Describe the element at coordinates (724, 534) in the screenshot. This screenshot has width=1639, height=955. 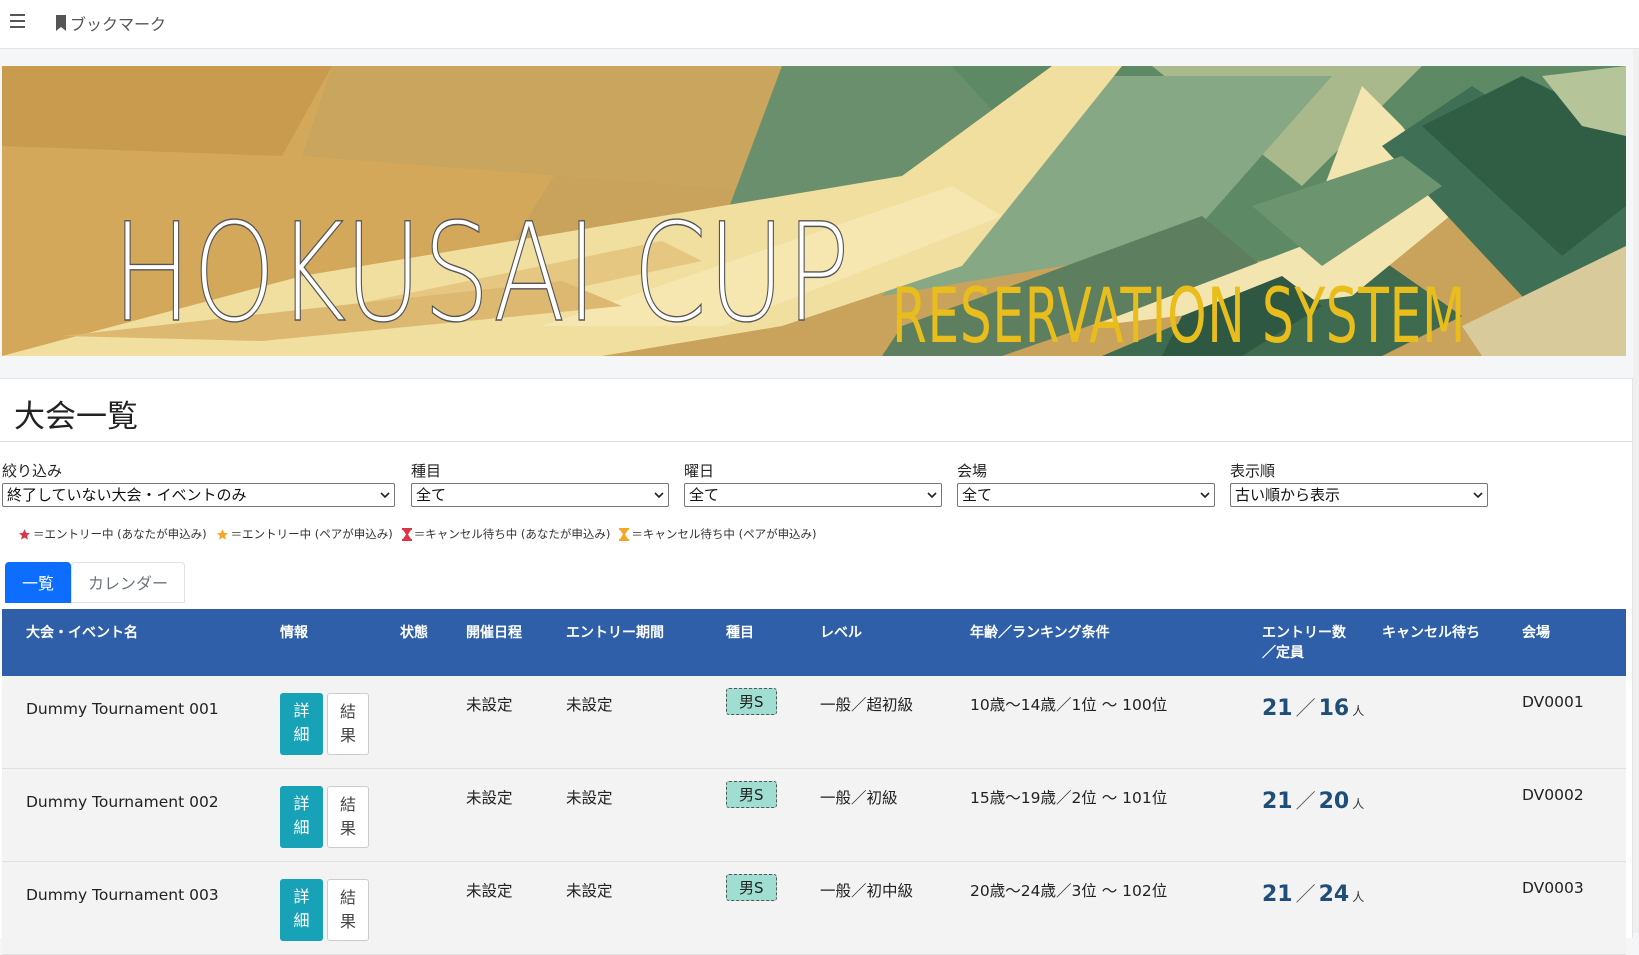
I see `legend-text: ＝キャンセル待ち中 (ペアが申込み)` at that location.